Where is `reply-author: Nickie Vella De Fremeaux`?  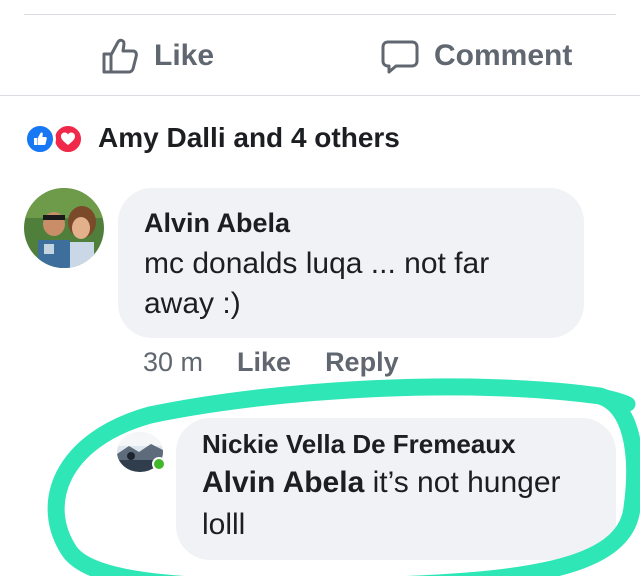
reply-author: Nickie Vella De Fremeaux is located at coordinates (397, 444).